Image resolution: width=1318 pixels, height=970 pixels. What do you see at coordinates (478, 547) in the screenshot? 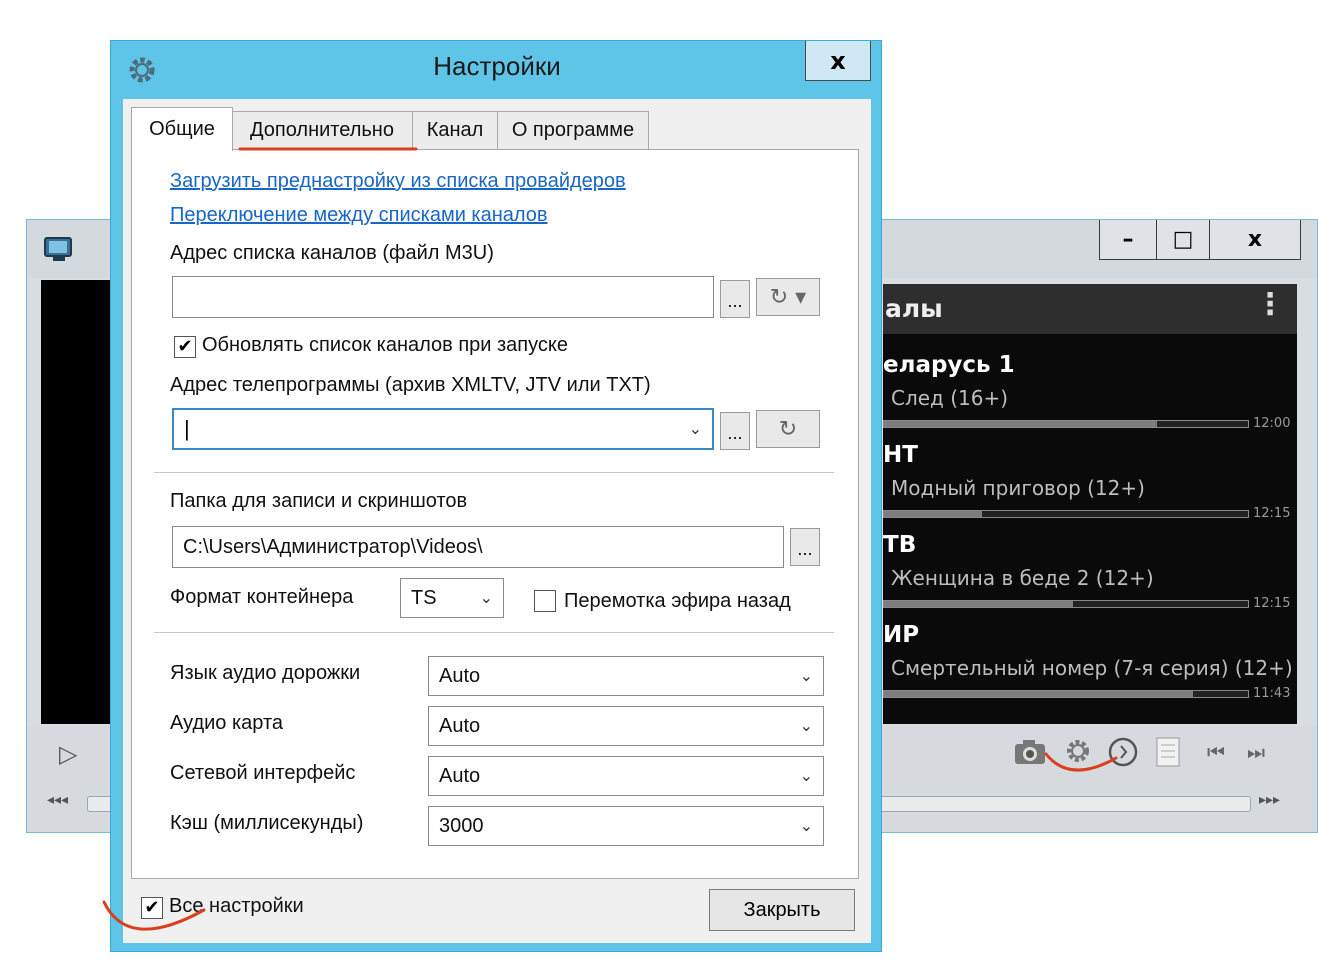
I see `record-folder-input: C:\Users\Администратор\Videos\` at bounding box center [478, 547].